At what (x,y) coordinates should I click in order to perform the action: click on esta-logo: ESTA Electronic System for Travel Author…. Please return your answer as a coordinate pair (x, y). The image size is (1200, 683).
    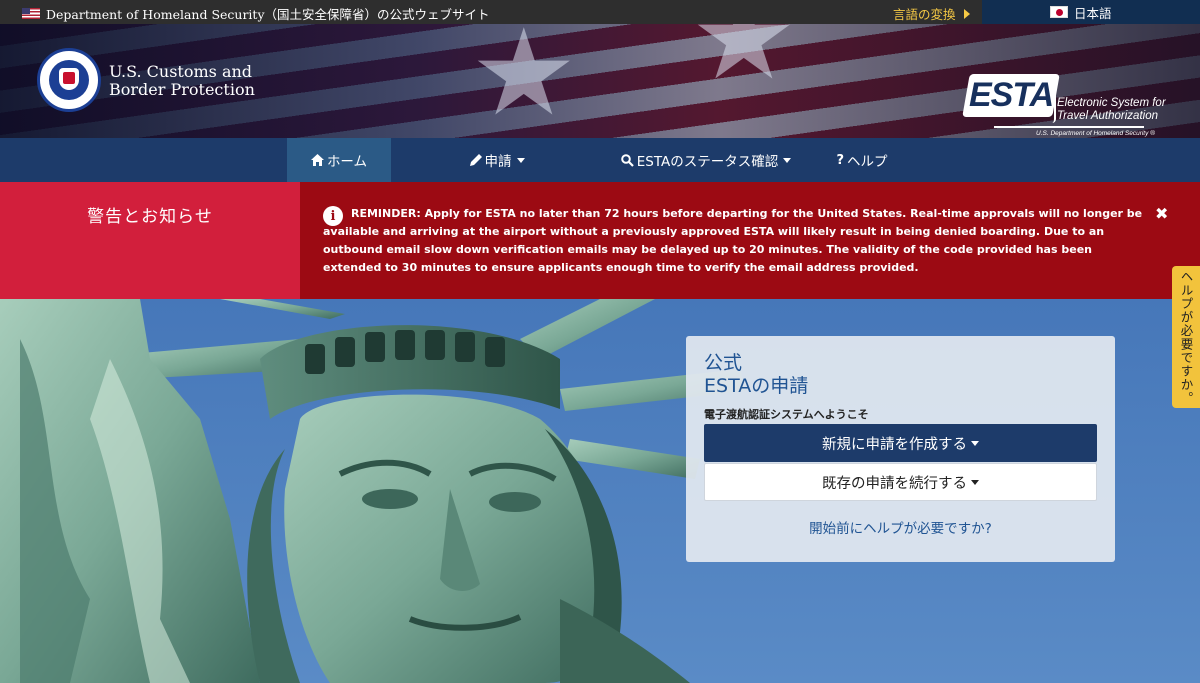
    Looking at the image, I should click on (1067, 94).